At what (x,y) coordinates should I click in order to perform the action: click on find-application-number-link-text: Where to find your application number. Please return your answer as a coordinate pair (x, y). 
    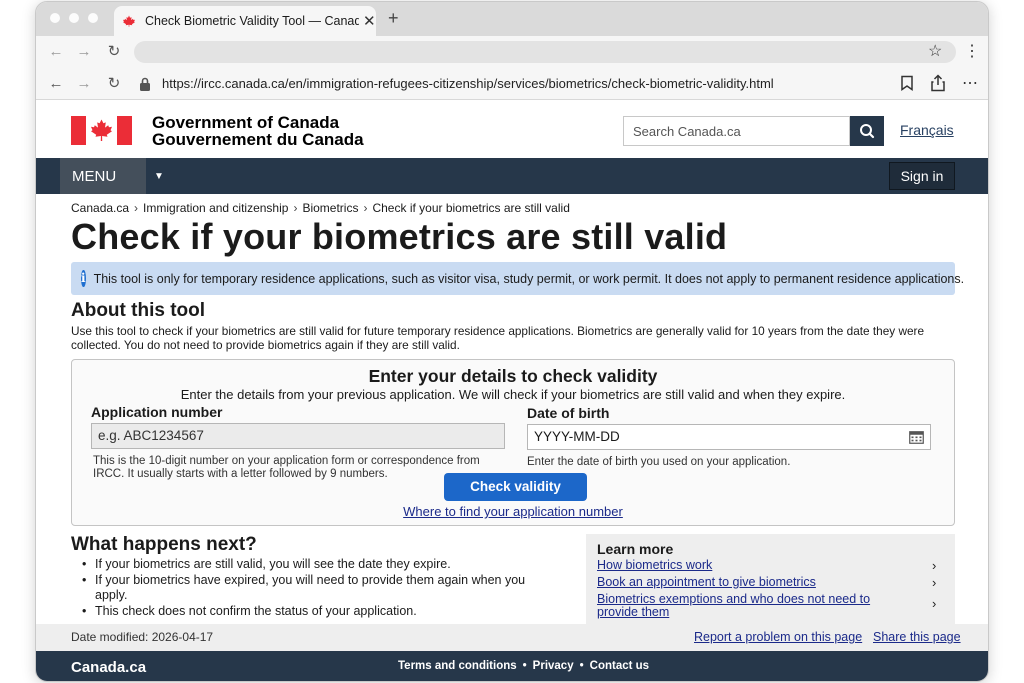
    Looking at the image, I should click on (513, 511).